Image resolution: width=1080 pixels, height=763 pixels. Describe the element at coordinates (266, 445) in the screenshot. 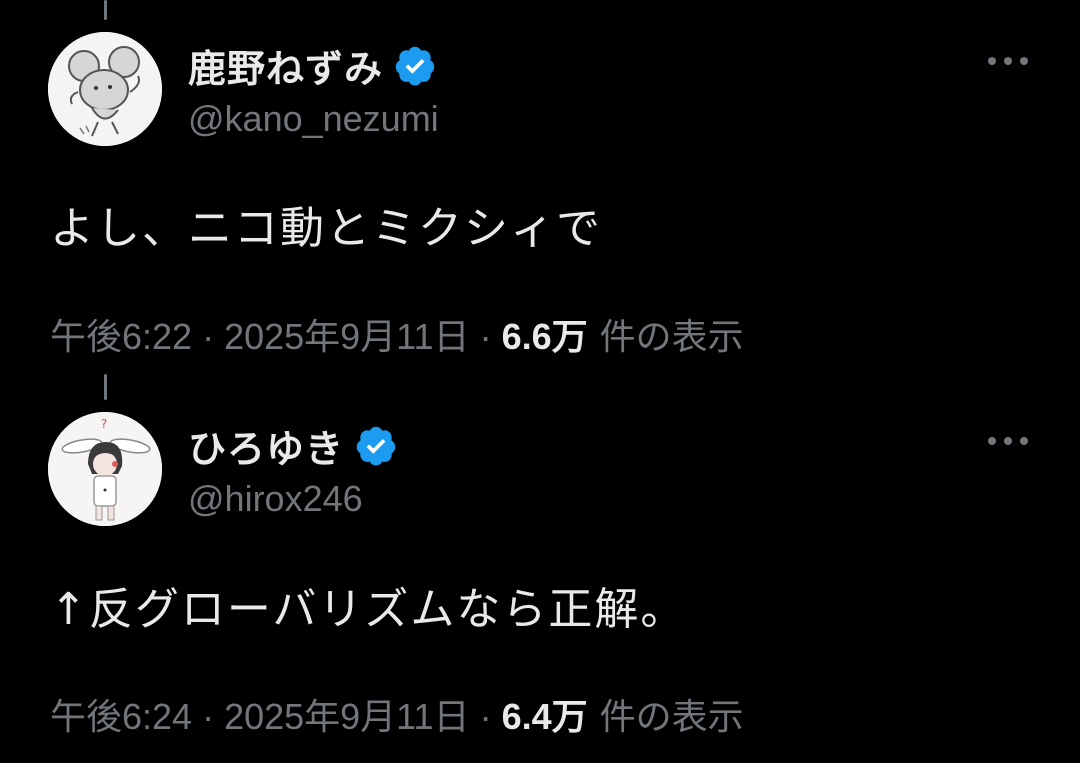

I see `display-name: ひろゆき` at that location.